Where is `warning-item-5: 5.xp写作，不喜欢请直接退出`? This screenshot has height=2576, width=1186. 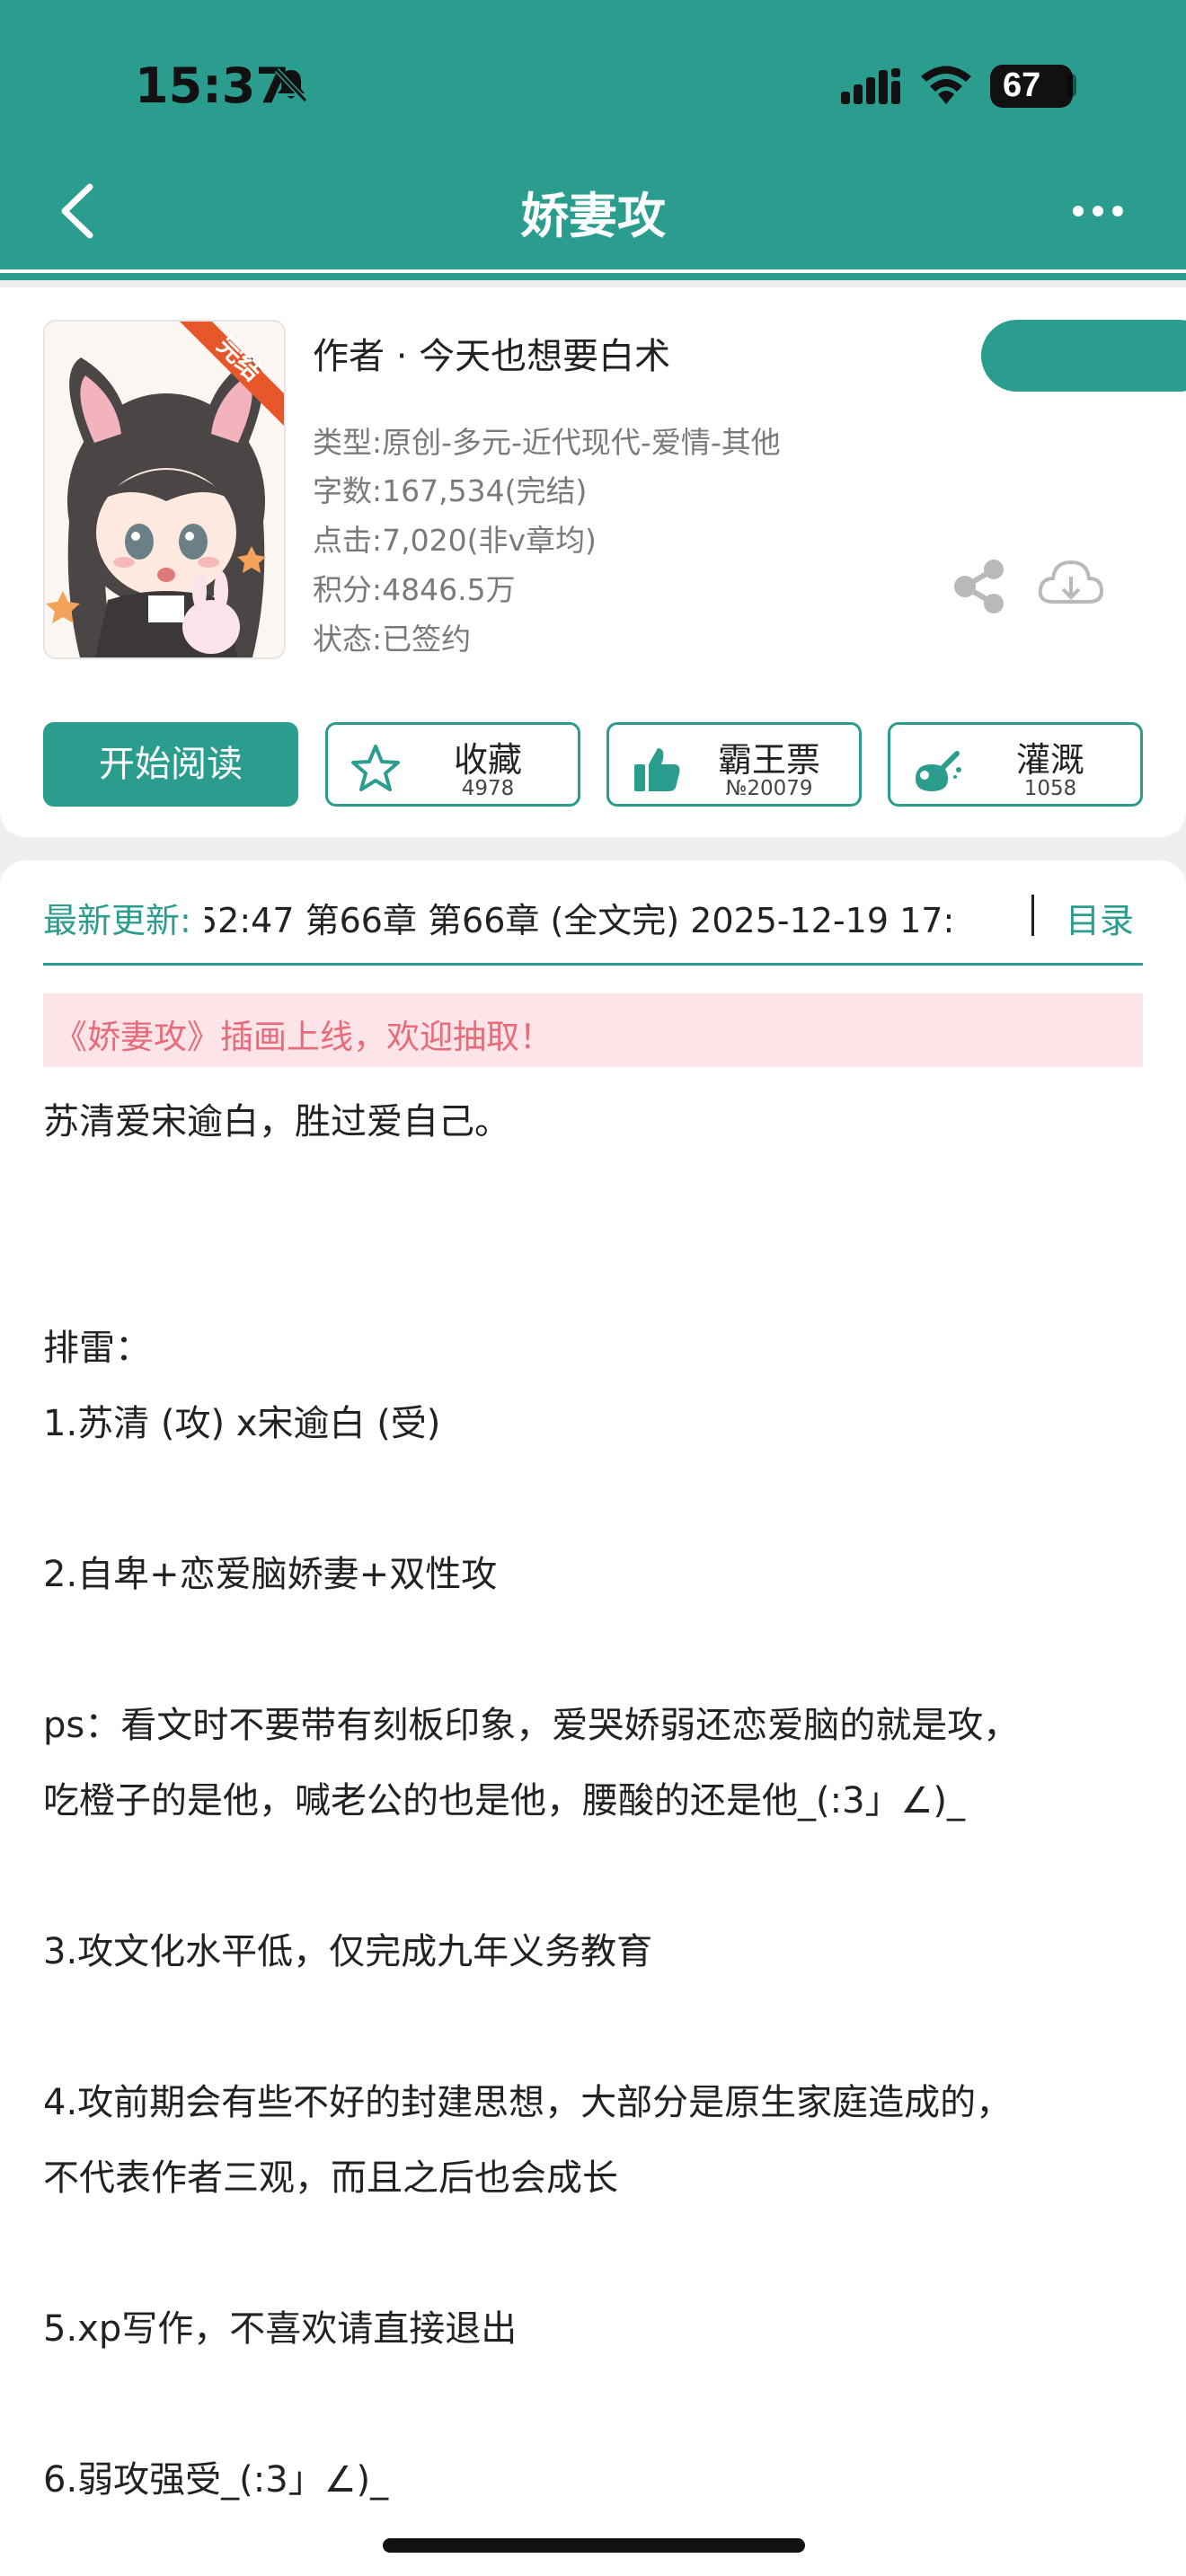 warning-item-5: 5.xp写作，不喜欢请直接退出 is located at coordinates (280, 2329).